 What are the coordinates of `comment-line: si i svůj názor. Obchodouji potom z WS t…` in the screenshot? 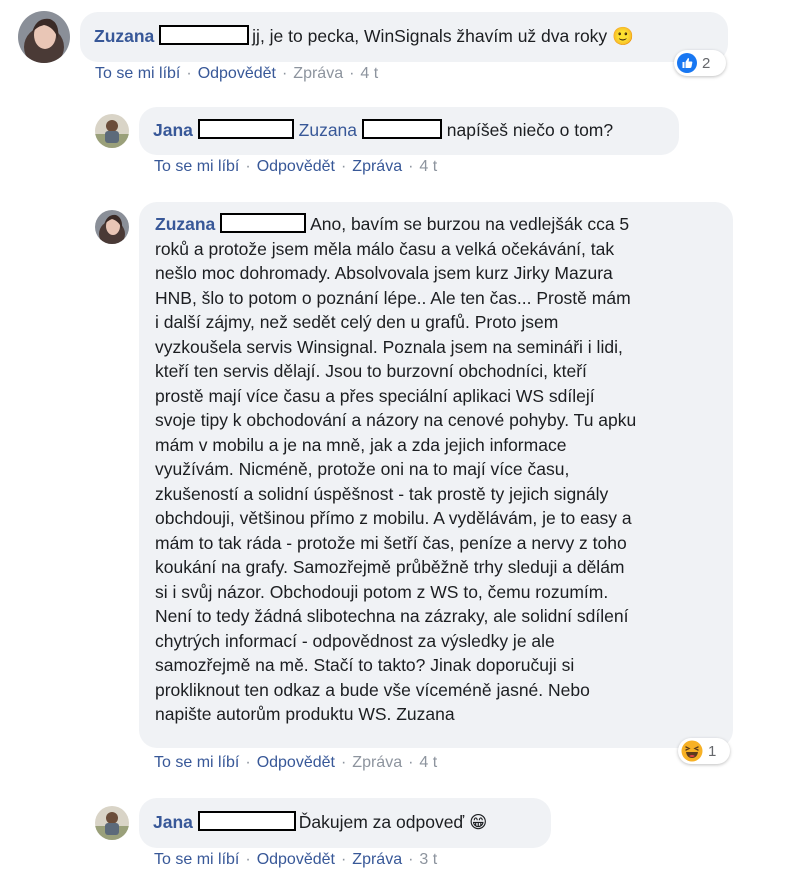 It's located at (382, 591).